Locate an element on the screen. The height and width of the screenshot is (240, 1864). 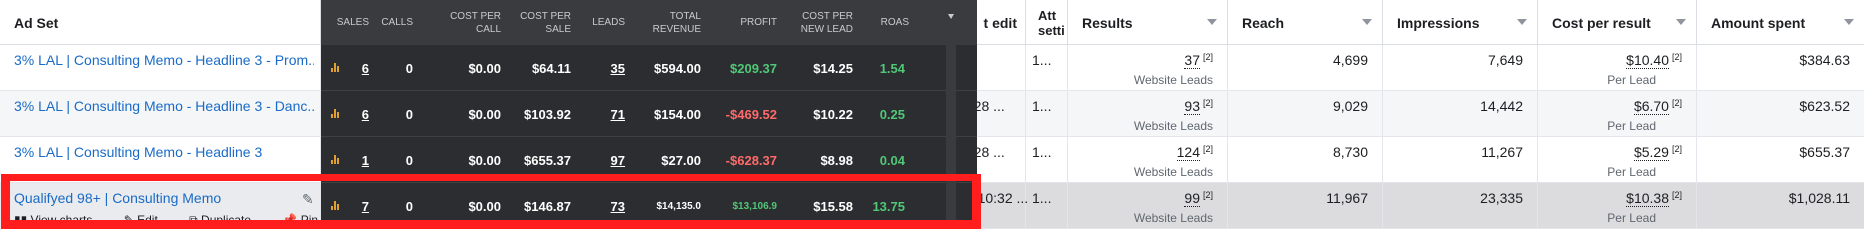
overlay-col-cost-per-new-lead: COST PER NEW LEAD is located at coordinates (826, 22).